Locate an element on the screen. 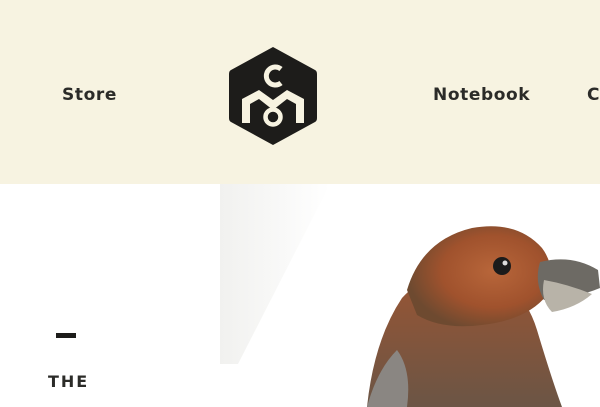  nav-link-partial: C is located at coordinates (593, 95).